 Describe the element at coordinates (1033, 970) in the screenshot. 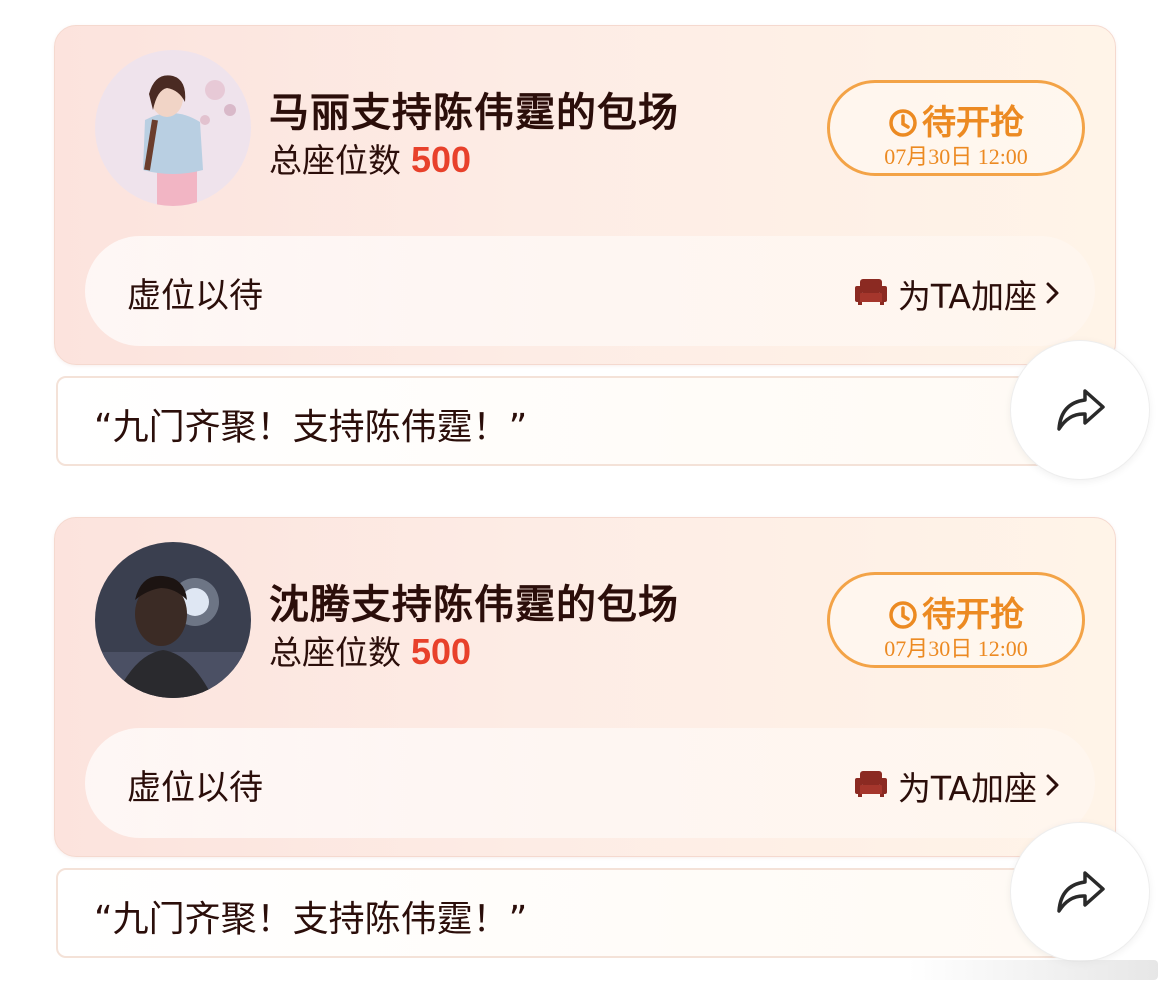

I see `watermark` at that location.